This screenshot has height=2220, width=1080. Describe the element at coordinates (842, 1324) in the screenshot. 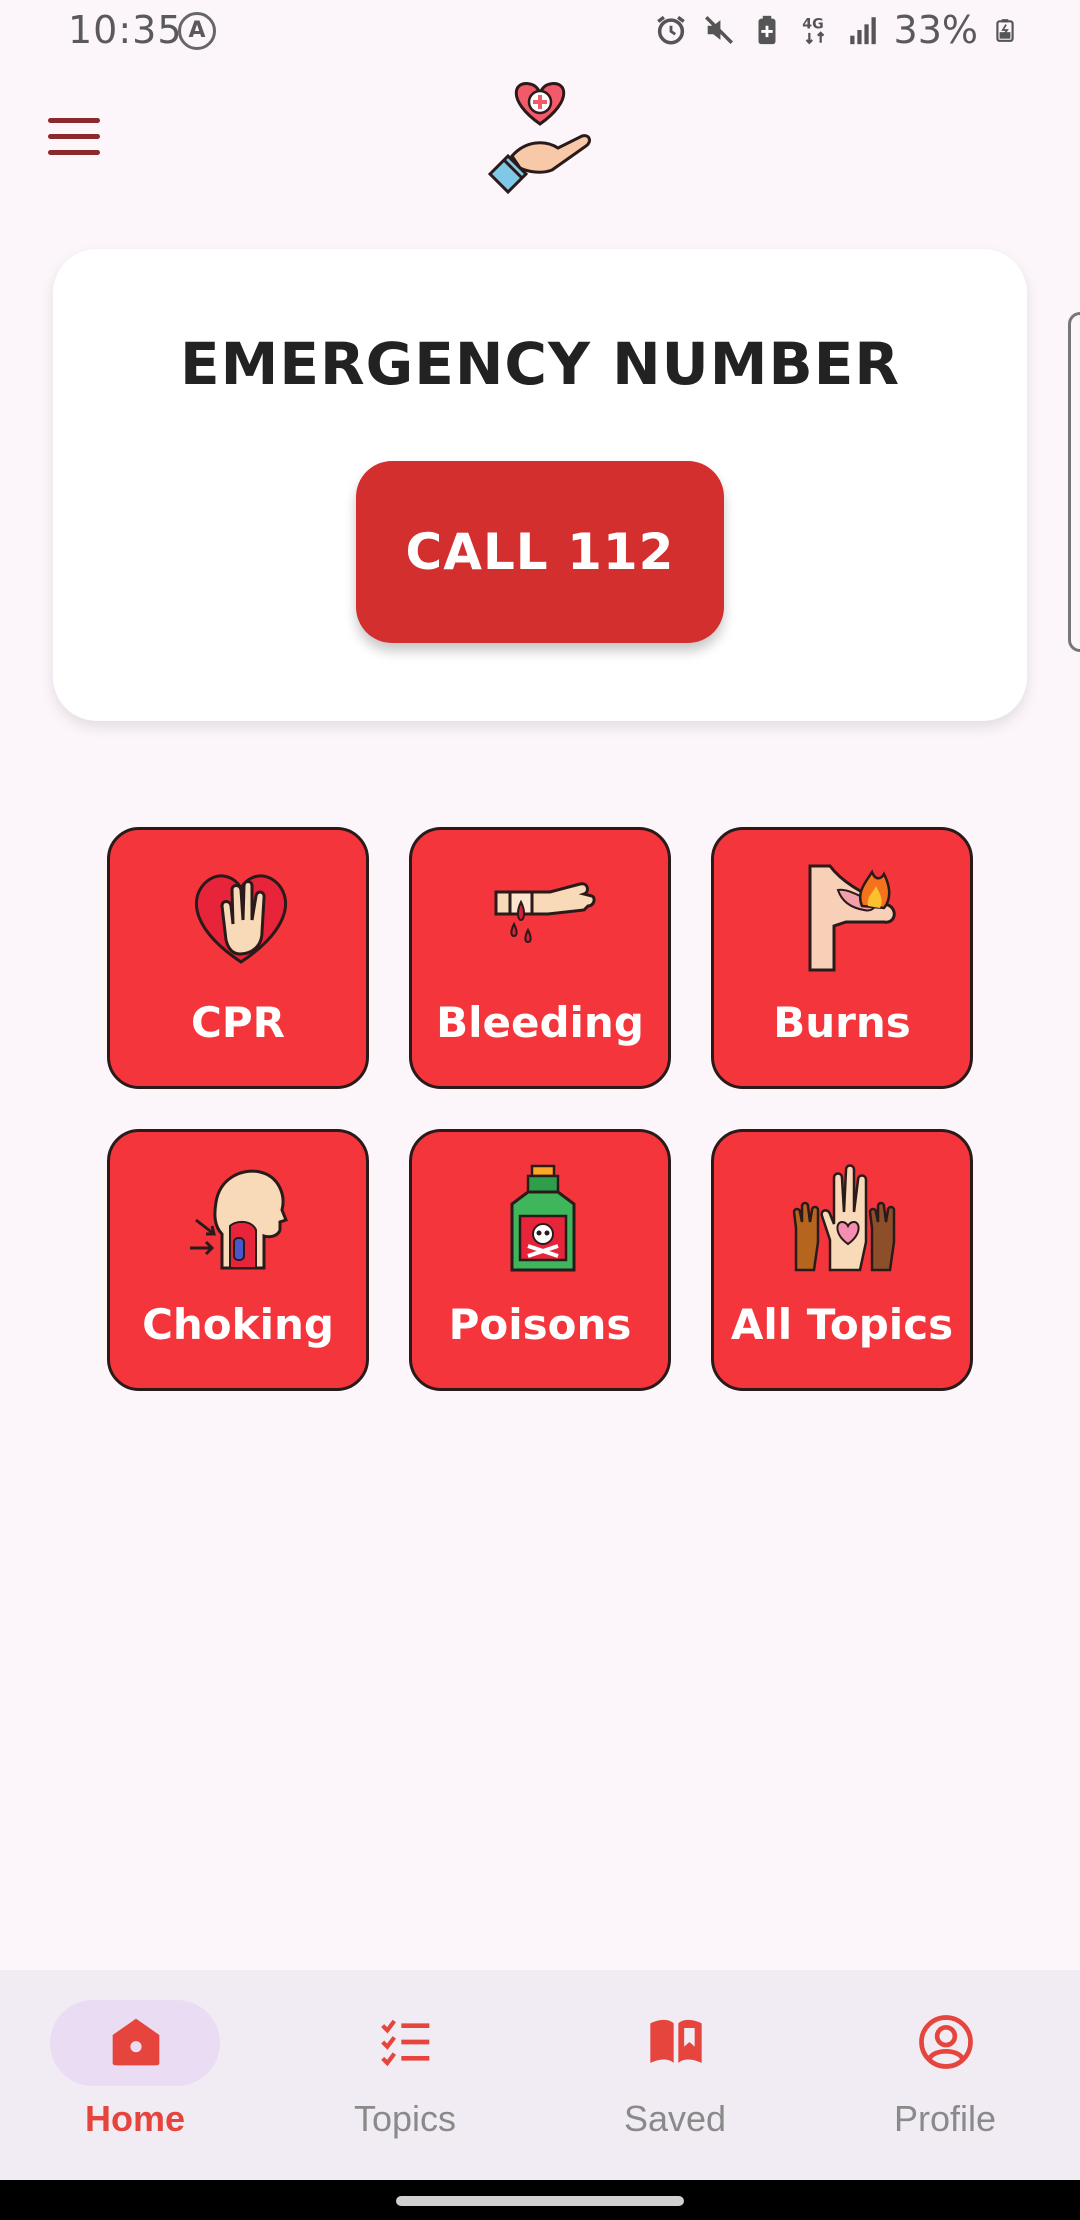

I see `topic-label: All Topics` at that location.